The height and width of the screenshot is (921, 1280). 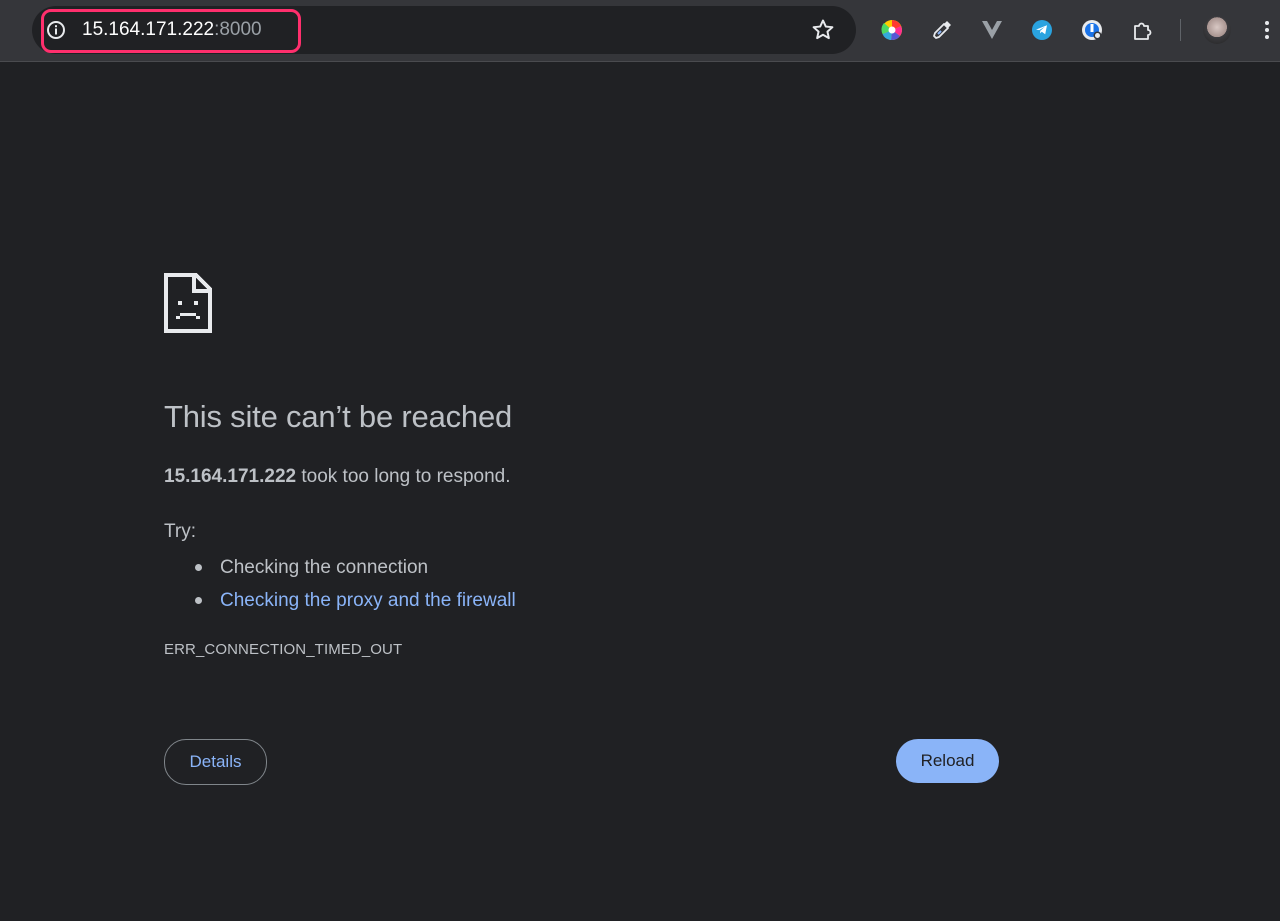 What do you see at coordinates (355, 600) in the screenshot?
I see `suggestion-proxy-firewall-link: Checking the proxy and the firewall` at bounding box center [355, 600].